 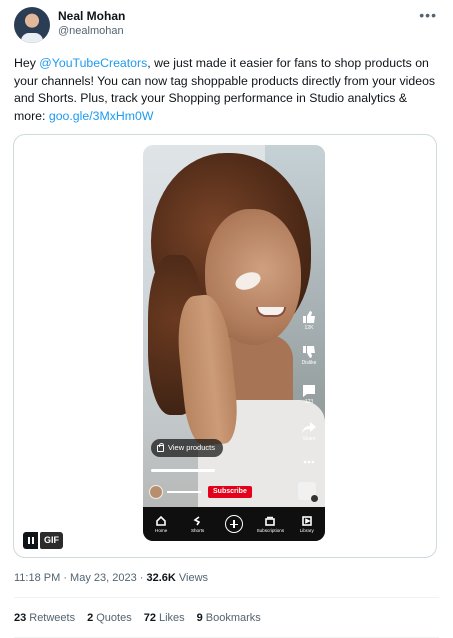 What do you see at coordinates (309, 328) in the screenshot?
I see `like-count: 12K` at bounding box center [309, 328].